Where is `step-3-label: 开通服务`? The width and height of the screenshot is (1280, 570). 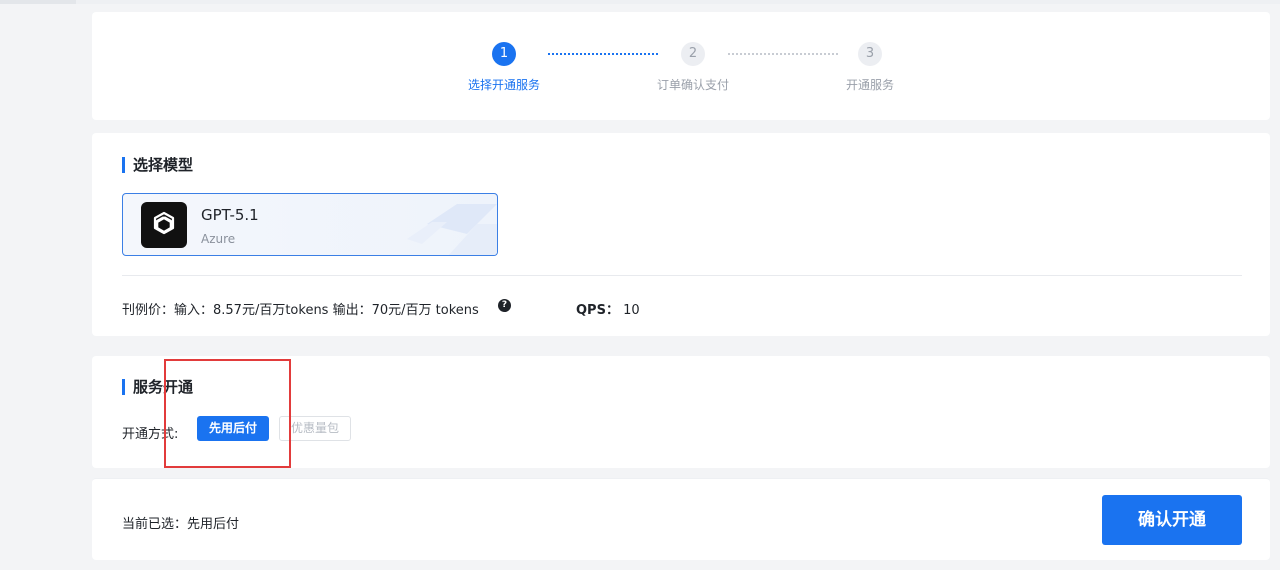
step-3-label: 开通服务 is located at coordinates (869, 85).